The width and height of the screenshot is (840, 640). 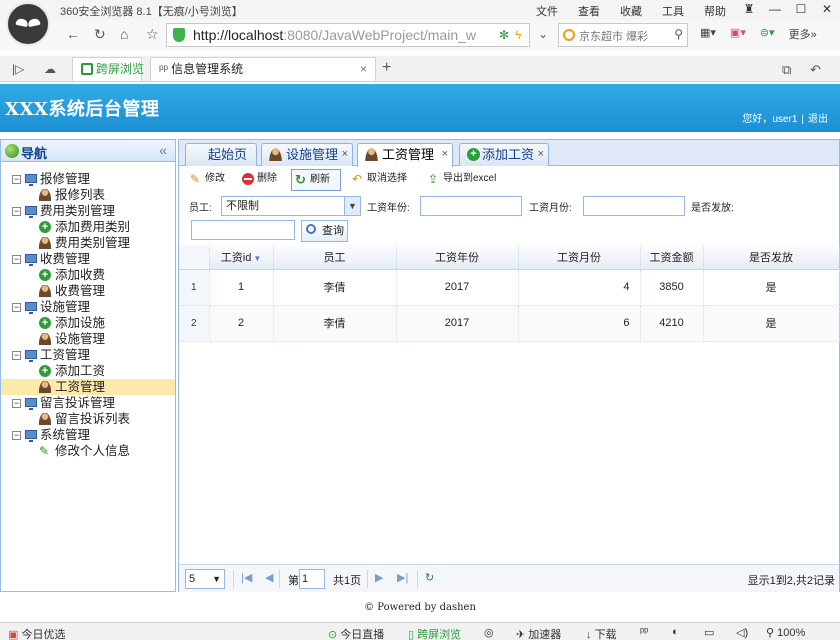 I want to click on more-menu: 更多», so click(x=803, y=34).